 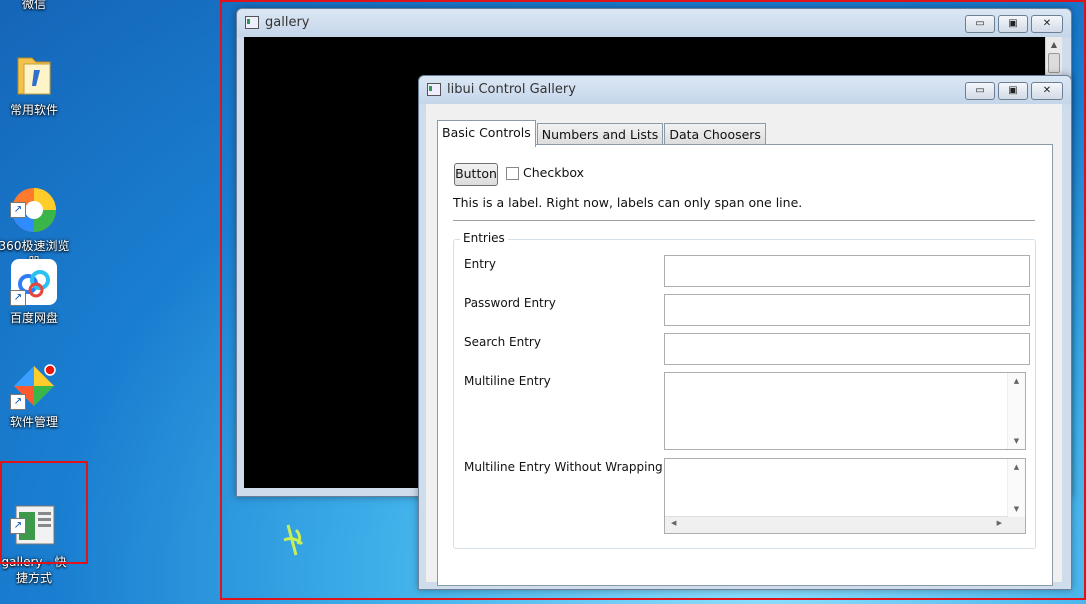 What do you see at coordinates (44, 512) in the screenshot?
I see `highlight-box-shortcut` at bounding box center [44, 512].